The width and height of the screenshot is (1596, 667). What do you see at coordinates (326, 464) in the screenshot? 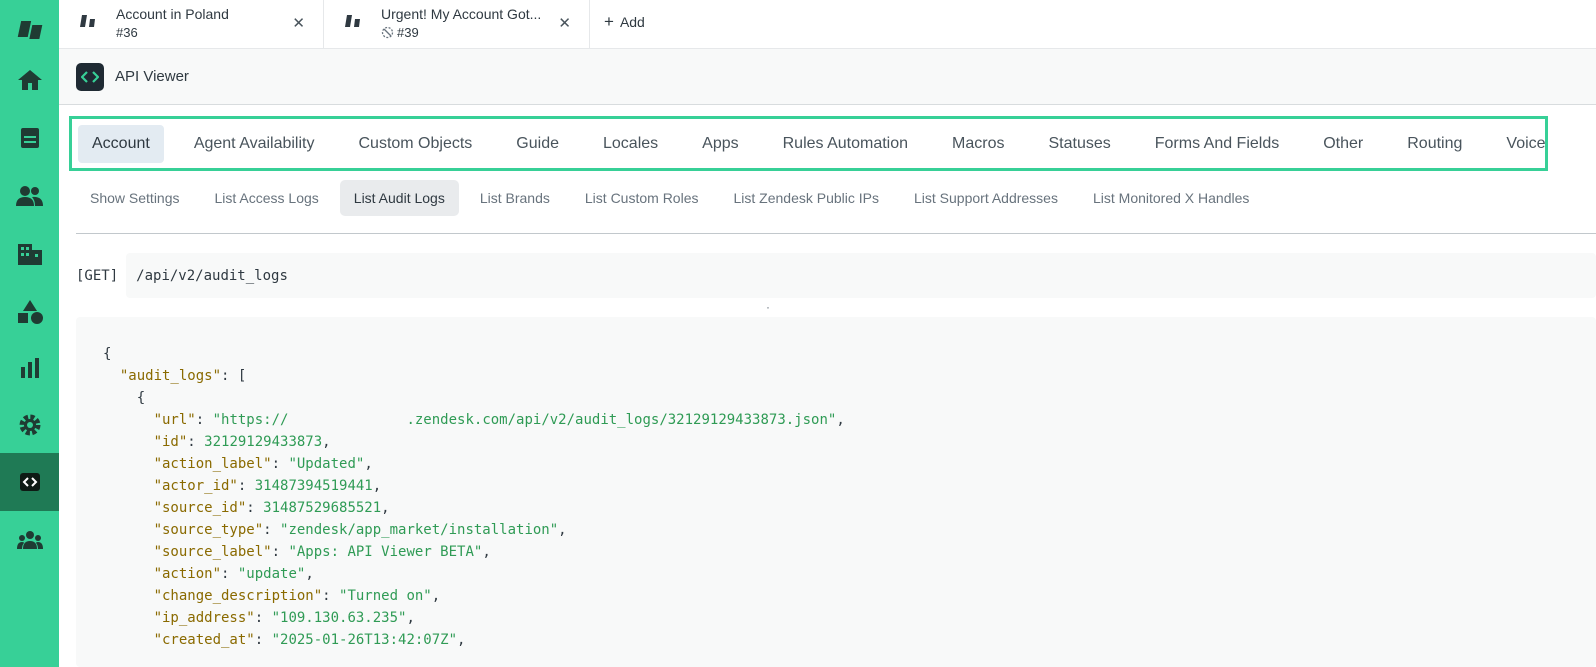
I see `json-value: "Updated"` at bounding box center [326, 464].